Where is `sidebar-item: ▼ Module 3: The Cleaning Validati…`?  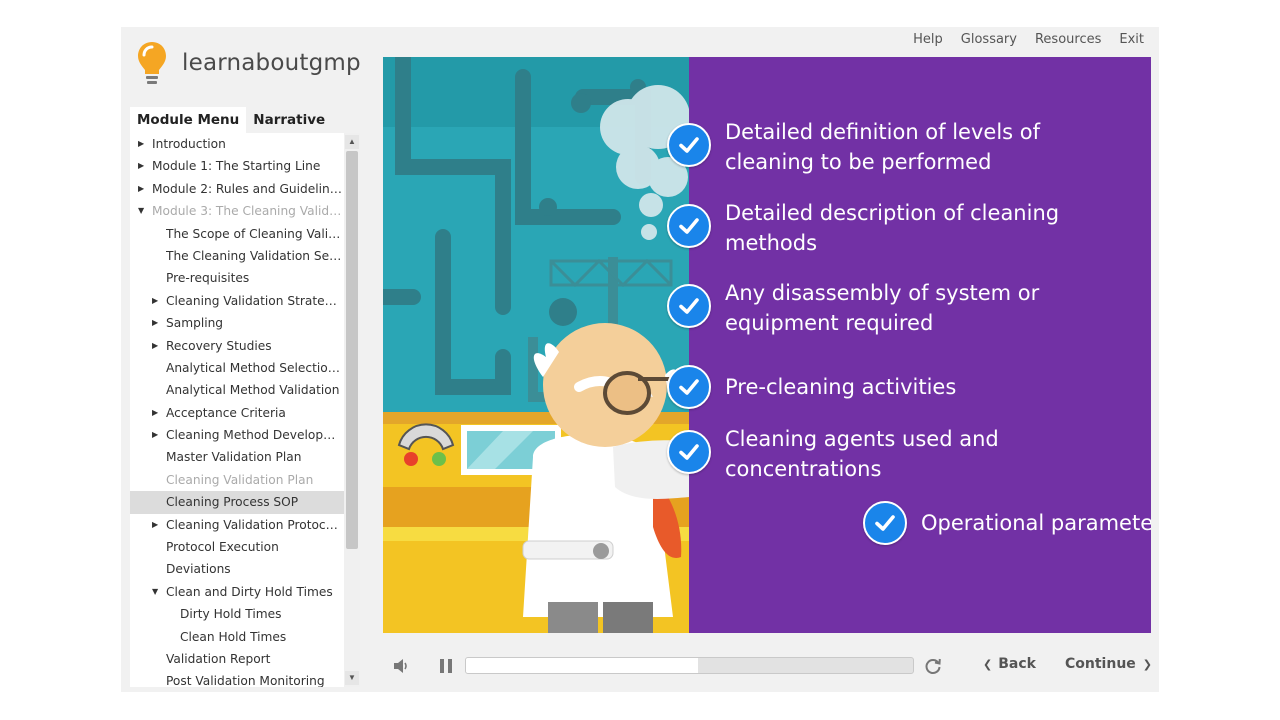 sidebar-item: ▼ Module 3: The Cleaning Validati… is located at coordinates (237, 211).